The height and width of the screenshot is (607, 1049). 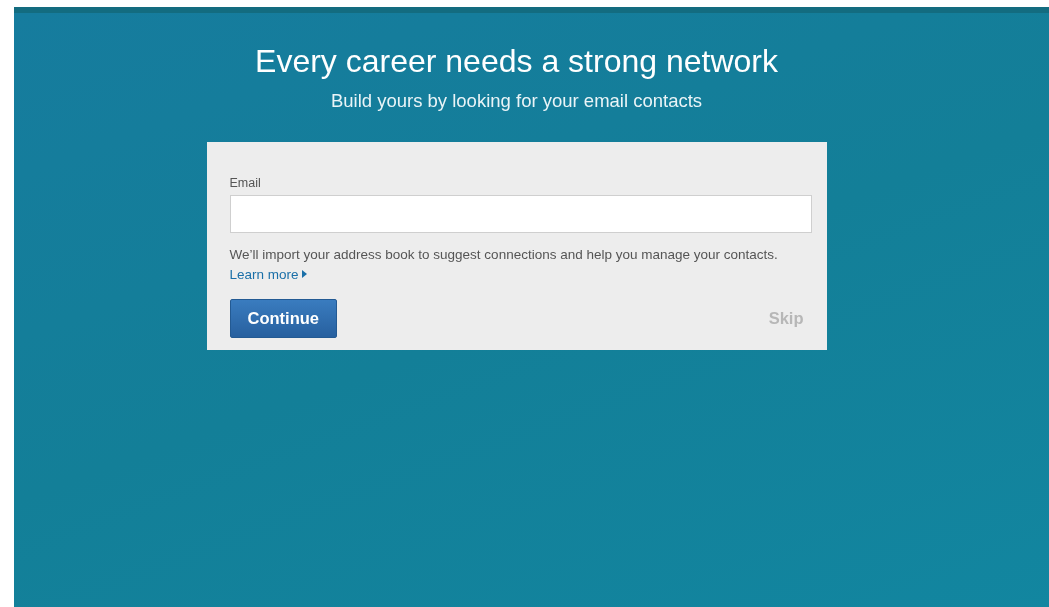 What do you see at coordinates (283, 318) in the screenshot?
I see `continue-button: Continue` at bounding box center [283, 318].